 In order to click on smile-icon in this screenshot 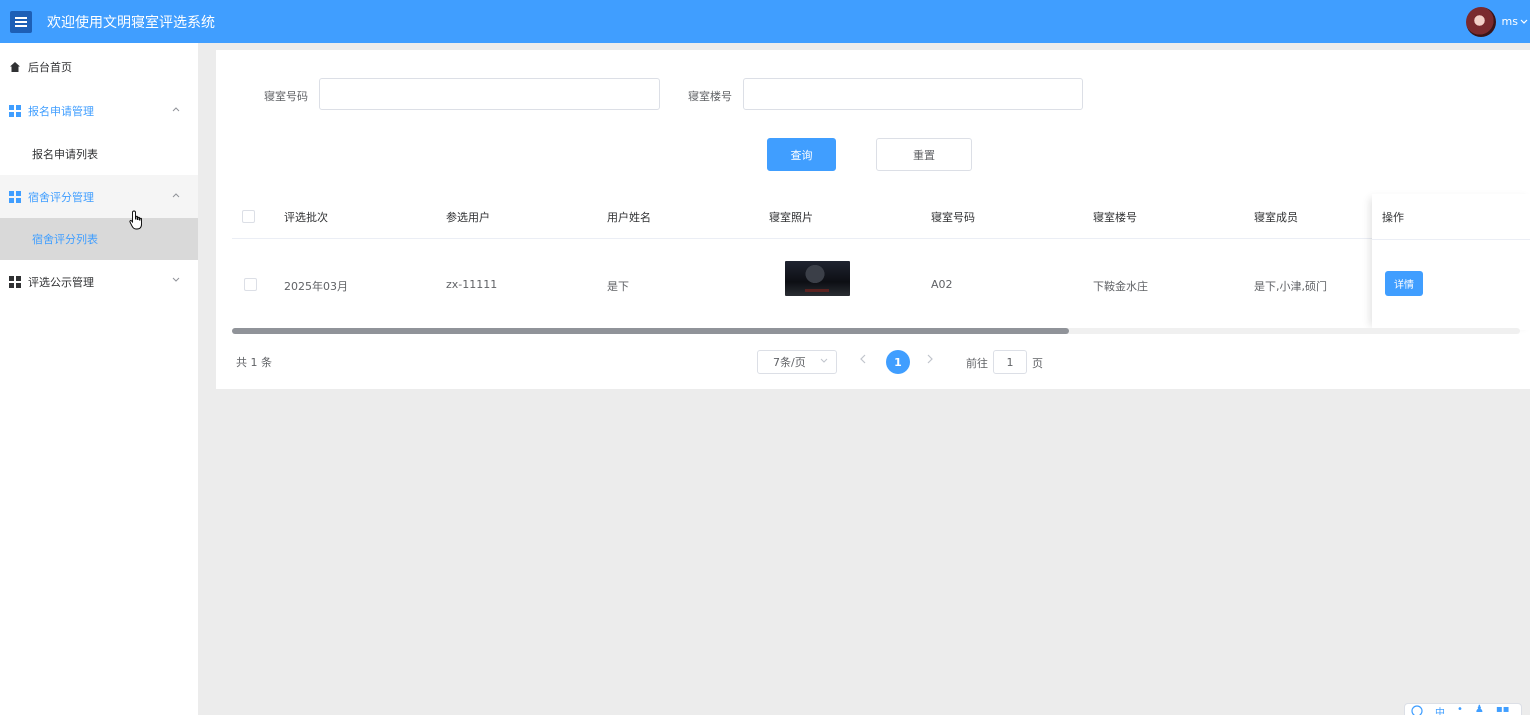, I will do `click(1417, 710)`.